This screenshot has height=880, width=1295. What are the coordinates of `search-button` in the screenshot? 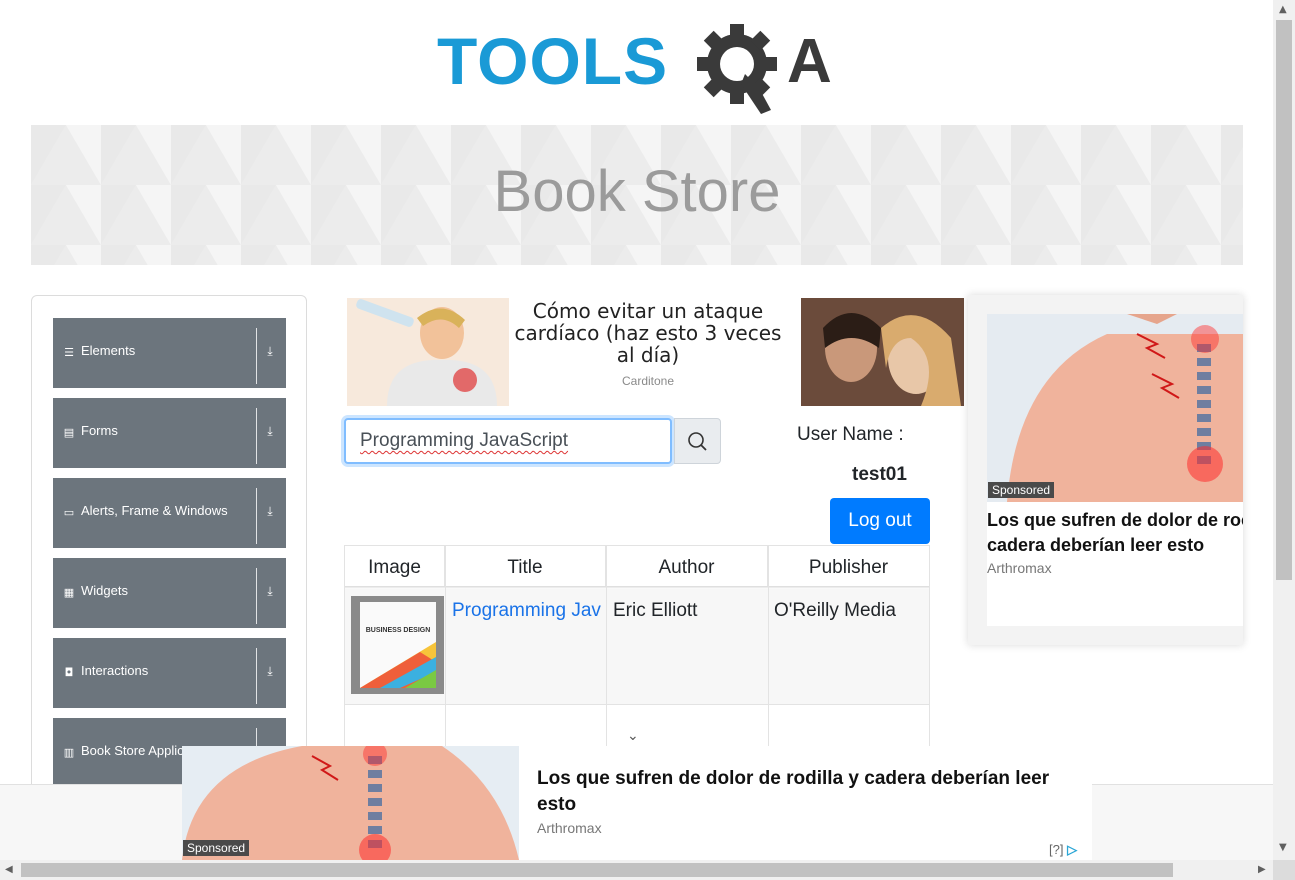 It's located at (697, 441).